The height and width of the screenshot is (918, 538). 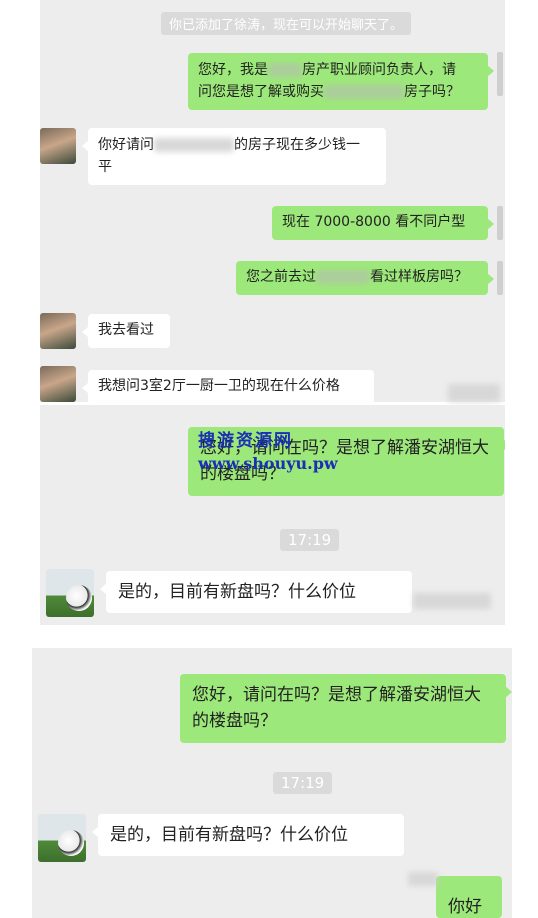 I want to click on outgoing-message-3: 您之前去过 看过样板房吗？, so click(x=365, y=278).